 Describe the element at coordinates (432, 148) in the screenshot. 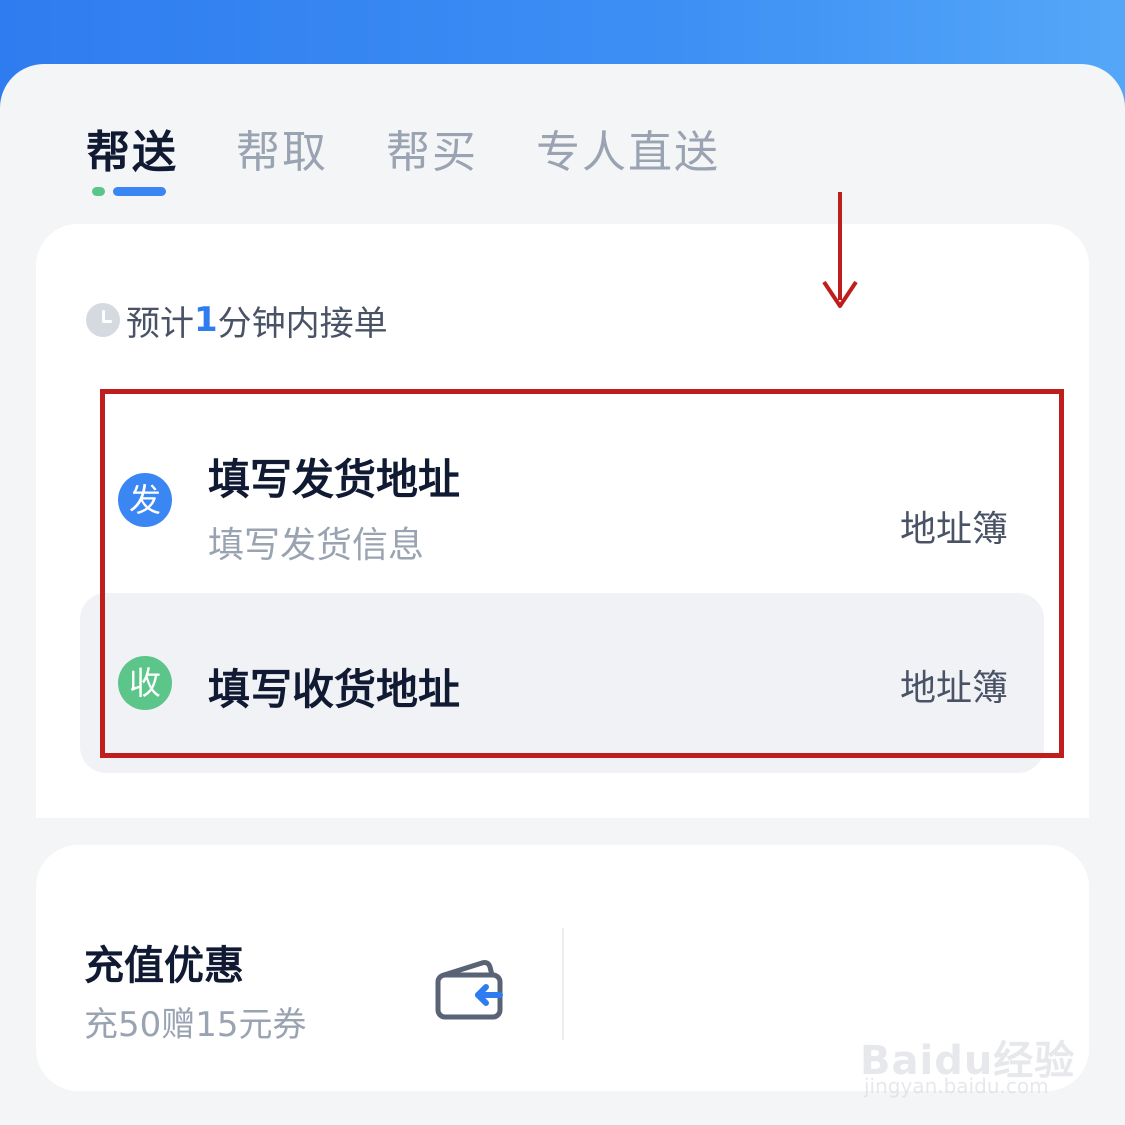

I see `tab-help-buy: 帮买` at that location.